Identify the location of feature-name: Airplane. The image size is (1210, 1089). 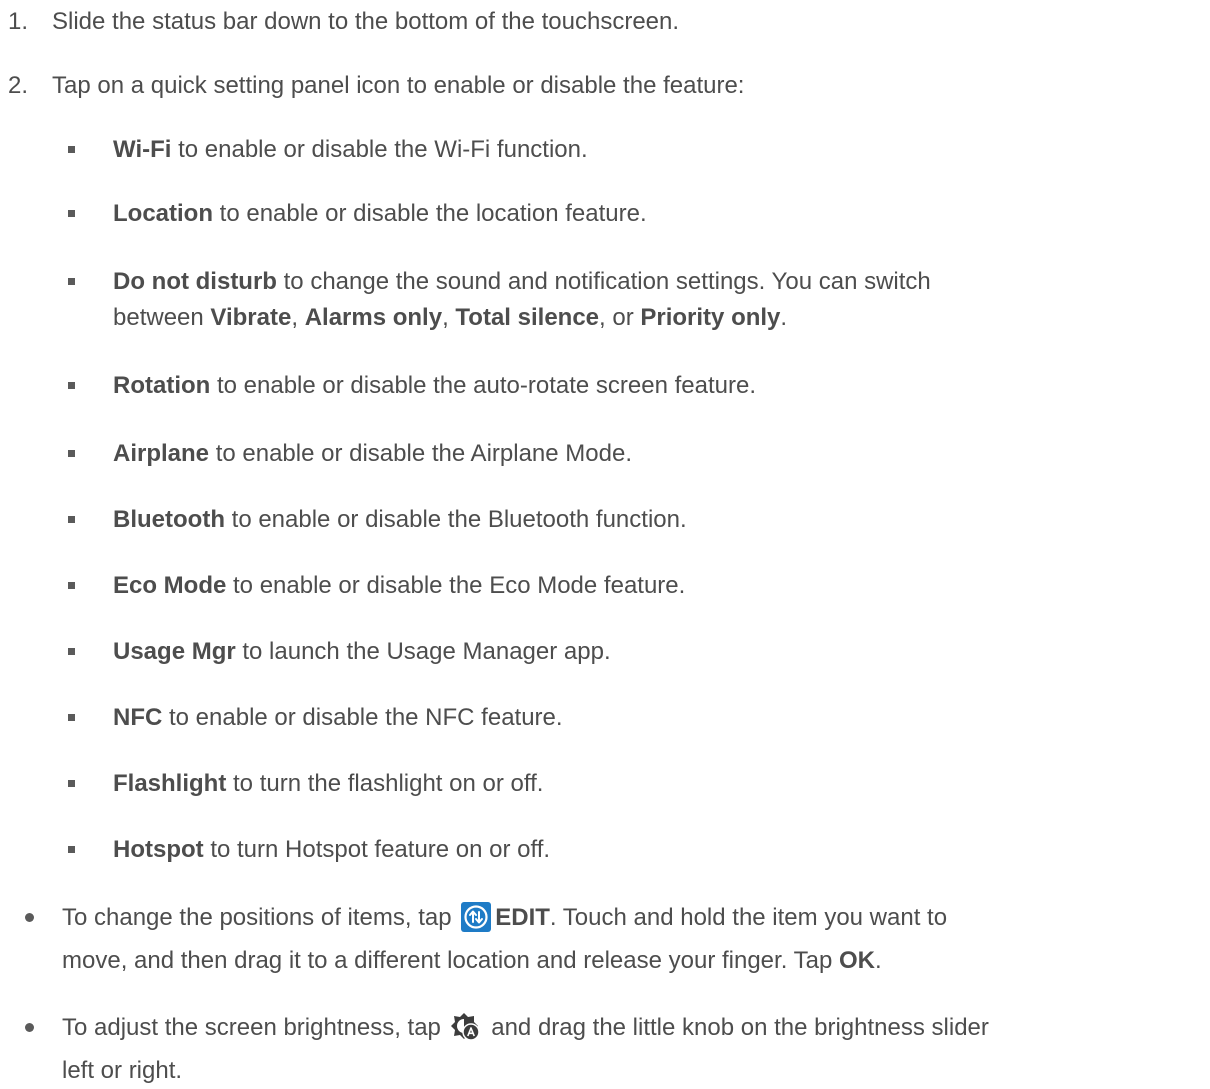
(161, 453).